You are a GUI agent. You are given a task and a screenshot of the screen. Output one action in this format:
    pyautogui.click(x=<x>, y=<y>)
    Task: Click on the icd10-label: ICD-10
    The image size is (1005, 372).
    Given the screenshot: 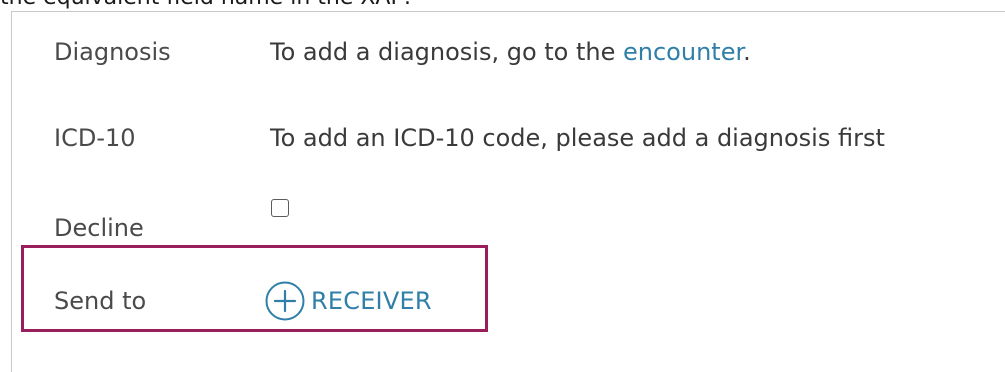 What is the action you would take?
    pyautogui.click(x=95, y=138)
    